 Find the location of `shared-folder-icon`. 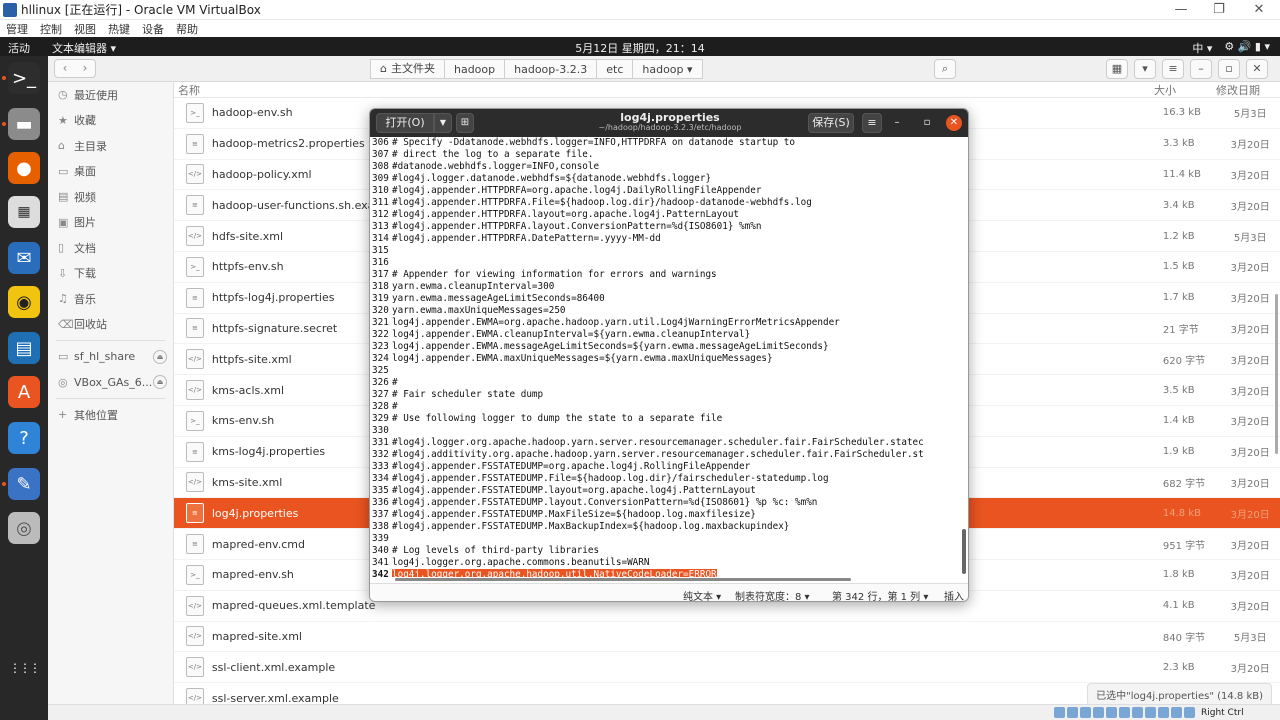

shared-folder-icon is located at coordinates (1124, 712).